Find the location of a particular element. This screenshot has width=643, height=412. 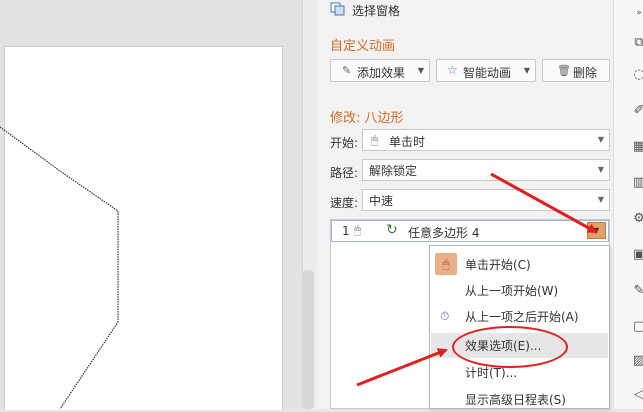

grid-icon: ▦ is located at coordinates (637, 147).